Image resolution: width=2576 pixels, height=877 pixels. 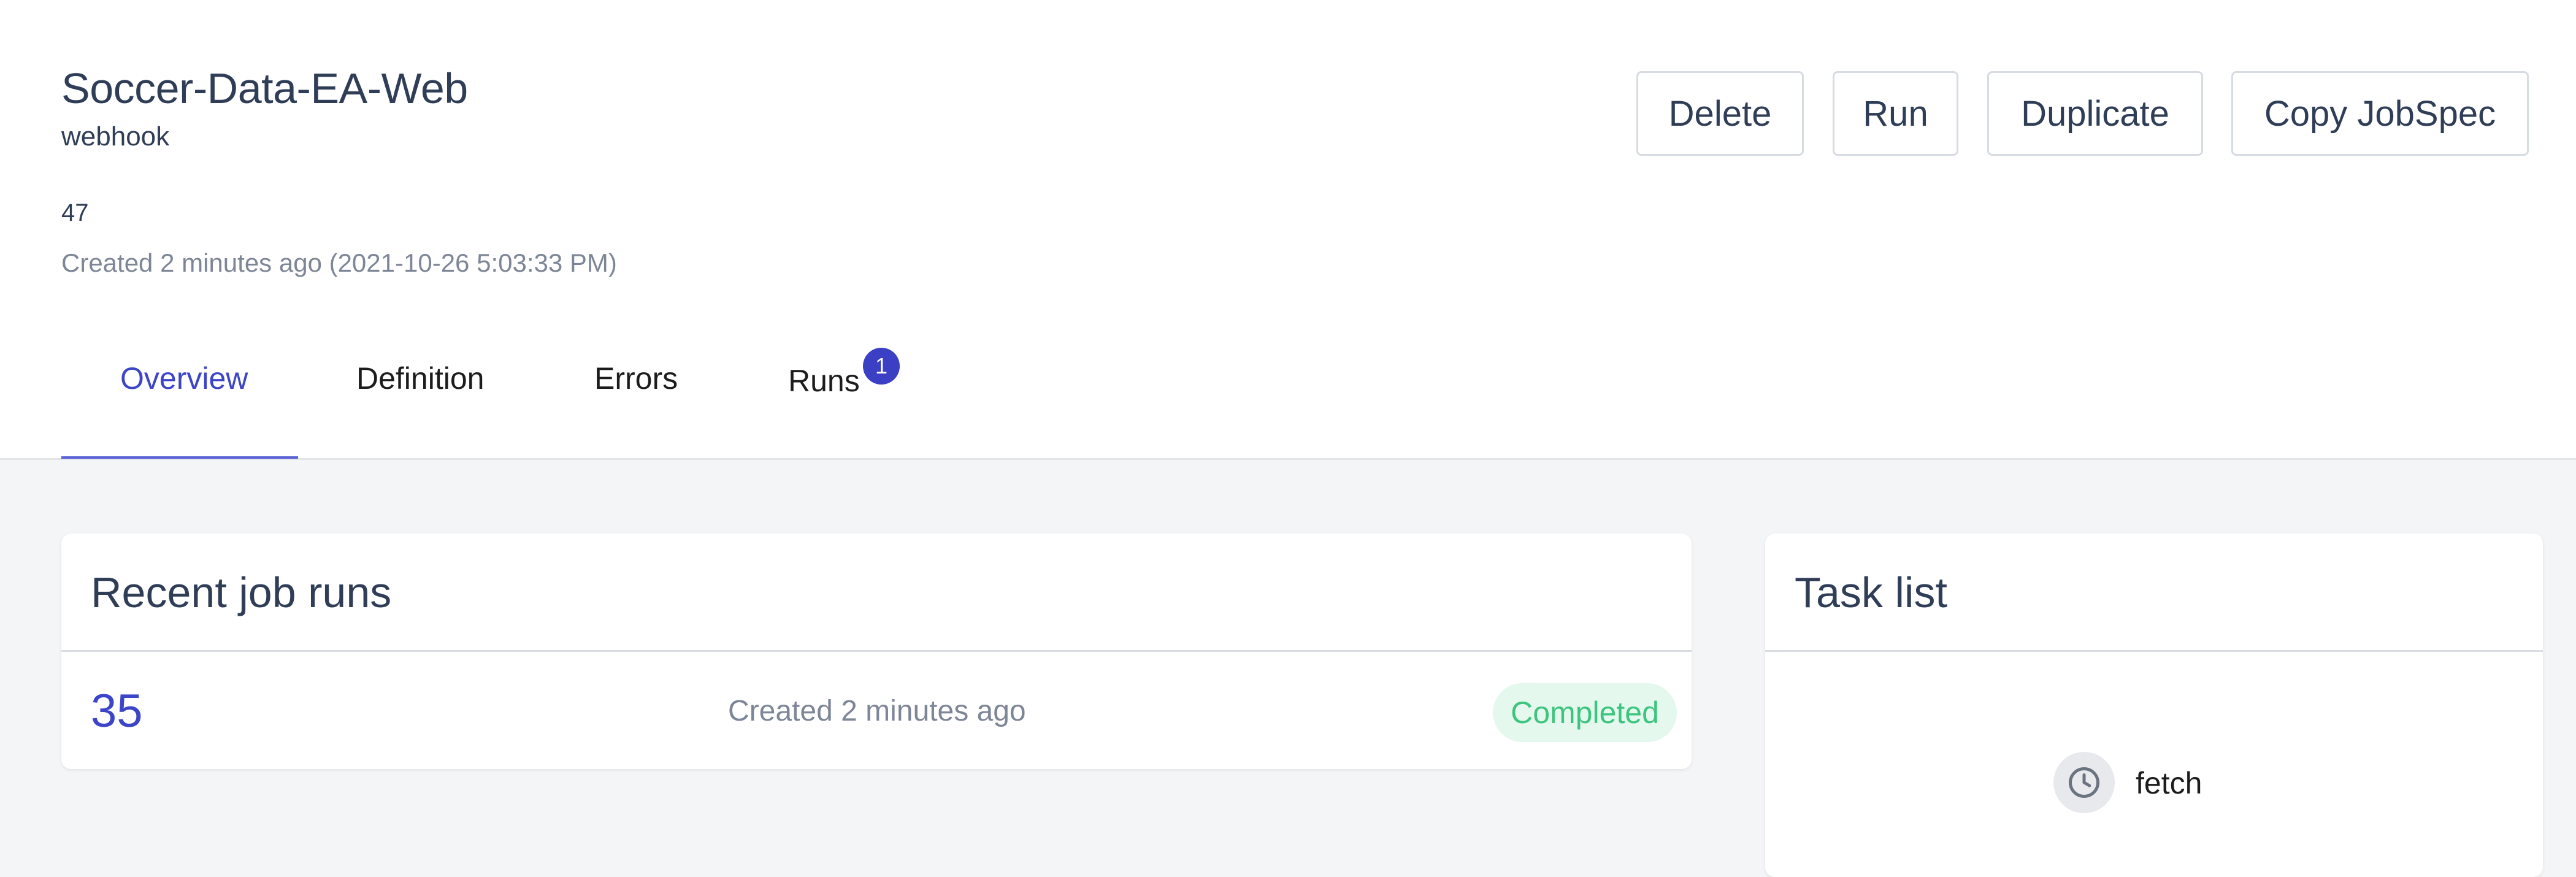 I want to click on duplicate-button: Duplicate, so click(x=2095, y=113).